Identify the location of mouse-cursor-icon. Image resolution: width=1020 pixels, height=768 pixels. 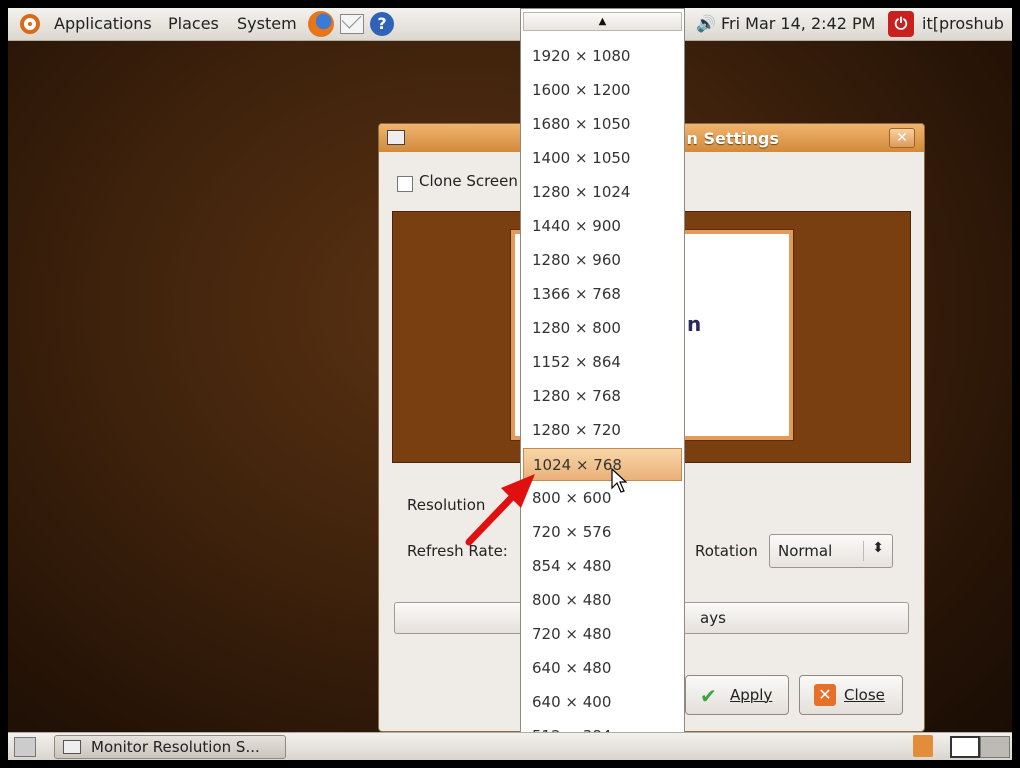
(619, 480).